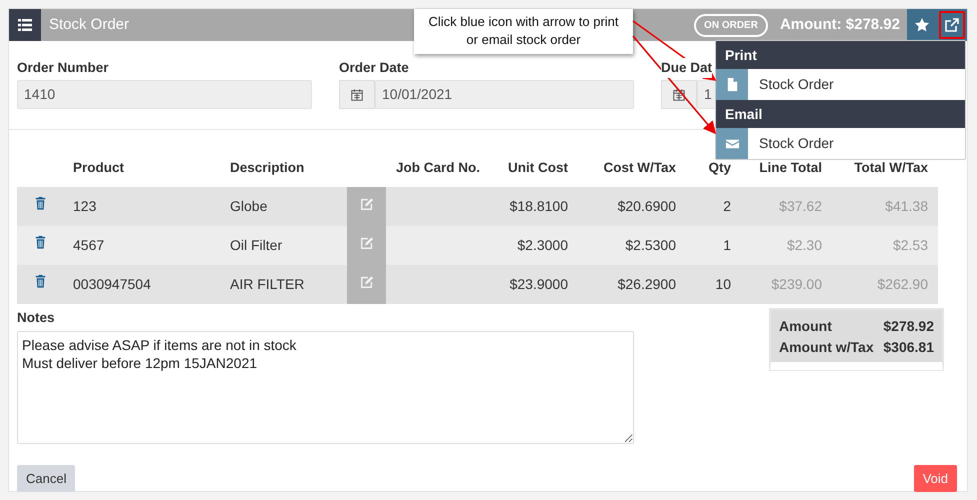  What do you see at coordinates (647, 284) in the screenshot?
I see `table-cell: $26.2900` at bounding box center [647, 284].